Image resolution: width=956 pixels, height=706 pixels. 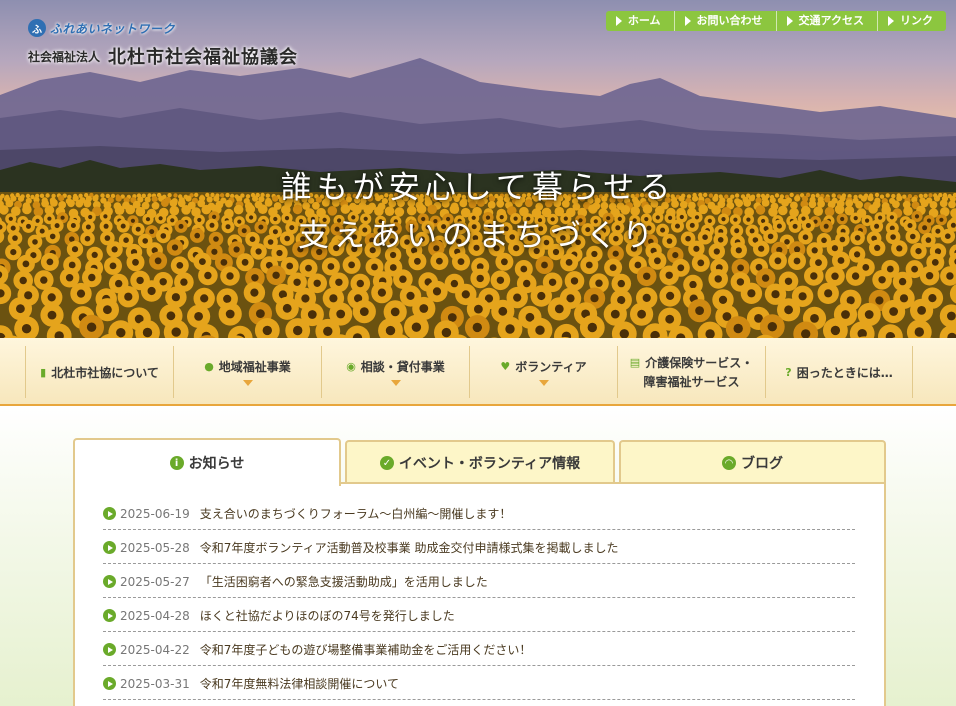 What do you see at coordinates (479, 615) in the screenshot?
I see `news-item: 2025-04-28 ほくと社協だよりほのぼの74号を発行しました` at bounding box center [479, 615].